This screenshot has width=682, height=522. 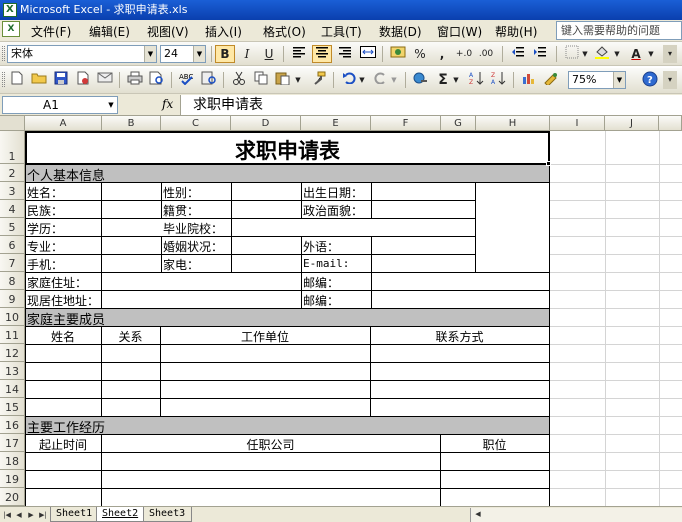 I want to click on help-icon: ?, so click(x=650, y=80).